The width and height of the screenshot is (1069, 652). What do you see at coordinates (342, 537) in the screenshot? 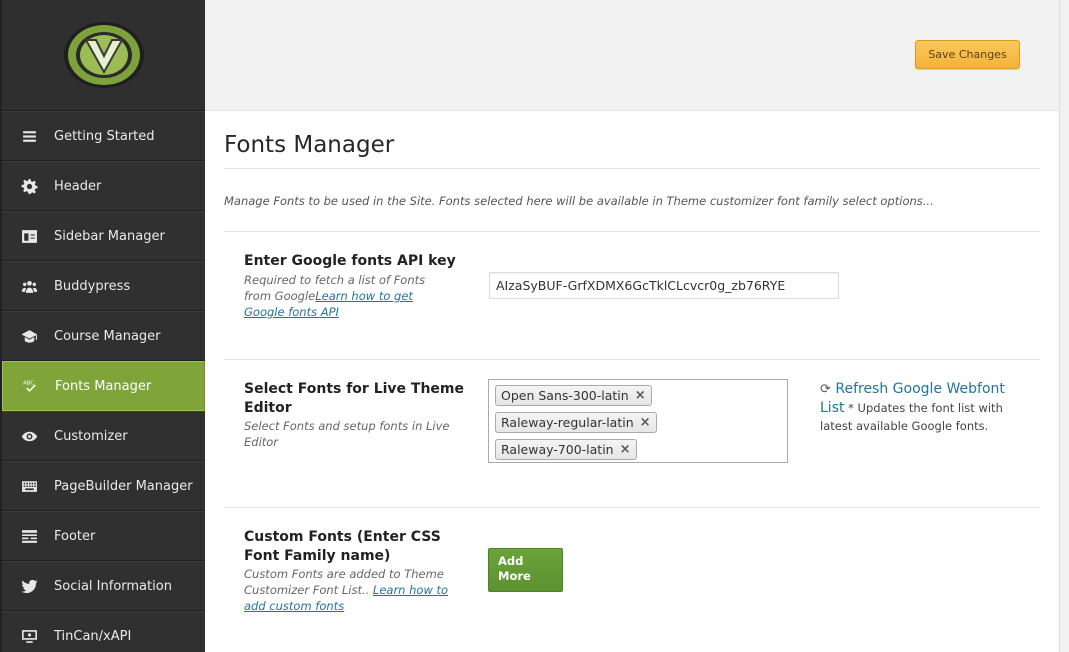
I see `custom-fonts-title-line1: Custom Fonts (Enter CSS` at bounding box center [342, 537].